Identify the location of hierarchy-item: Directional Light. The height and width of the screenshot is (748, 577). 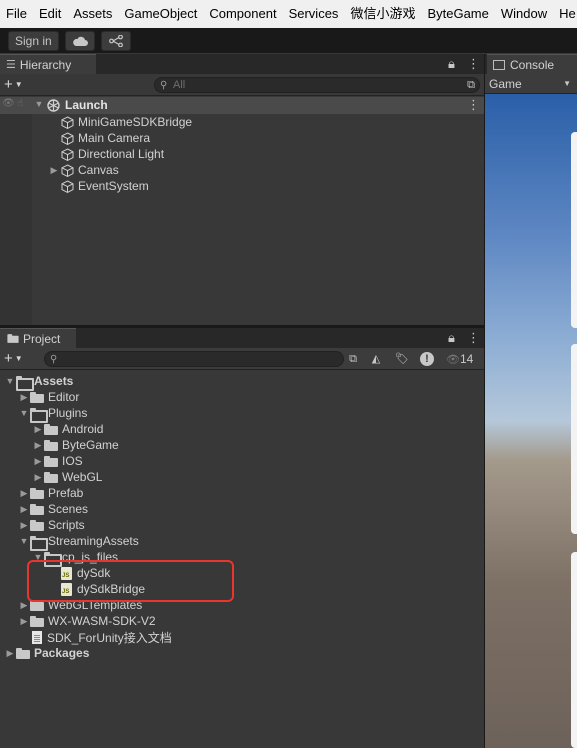
(112, 154).